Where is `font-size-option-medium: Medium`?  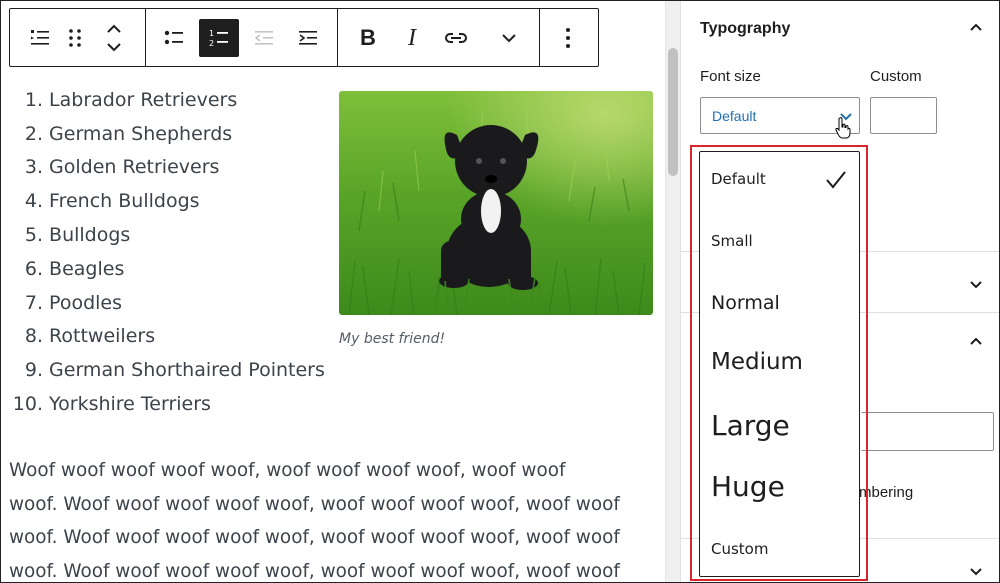 font-size-option-medium: Medium is located at coordinates (757, 362).